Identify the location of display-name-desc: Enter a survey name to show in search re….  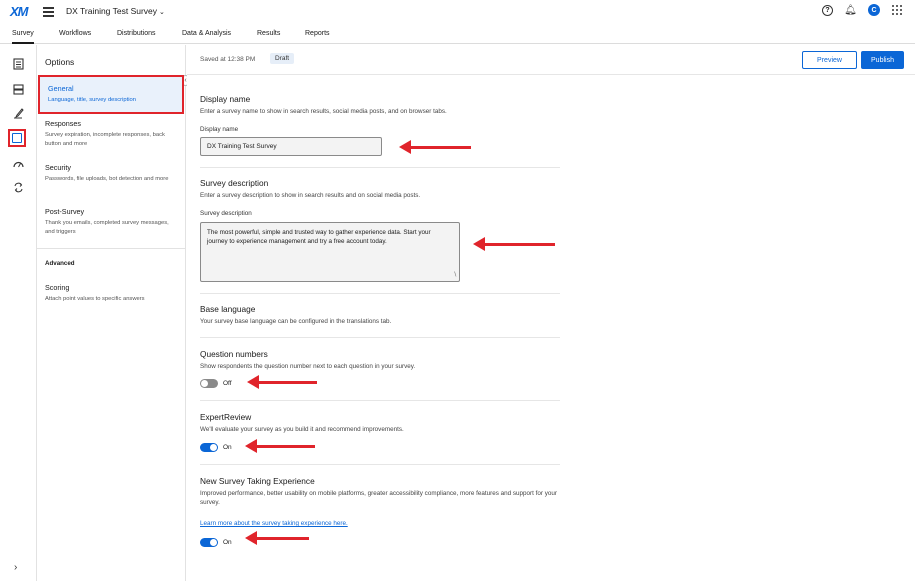
(323, 111).